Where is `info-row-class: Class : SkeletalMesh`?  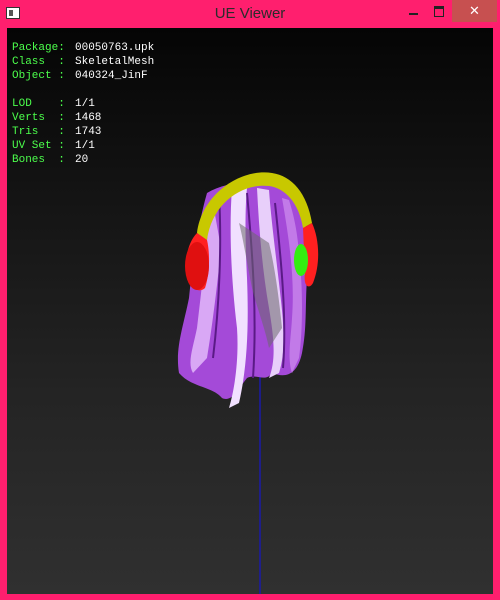
info-row-class: Class : SkeletalMesh is located at coordinates (83, 62).